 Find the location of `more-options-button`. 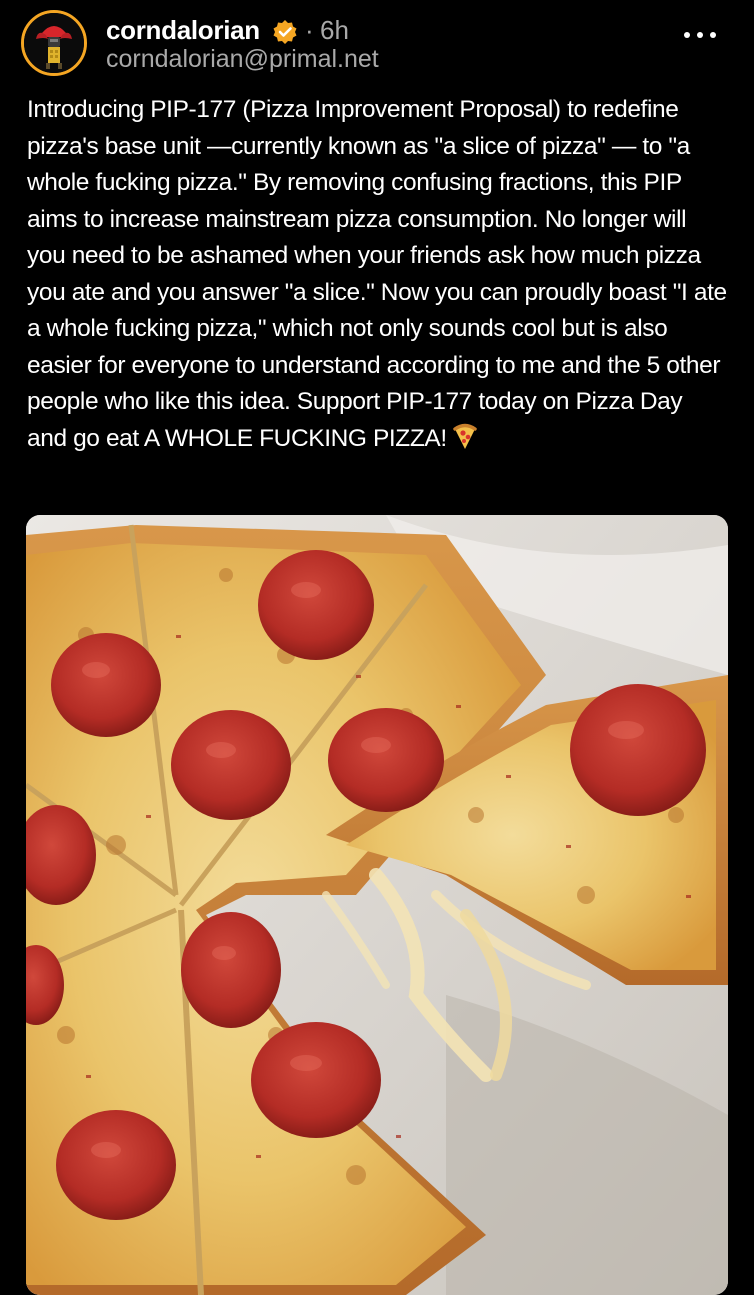

more-options-button is located at coordinates (700, 34).